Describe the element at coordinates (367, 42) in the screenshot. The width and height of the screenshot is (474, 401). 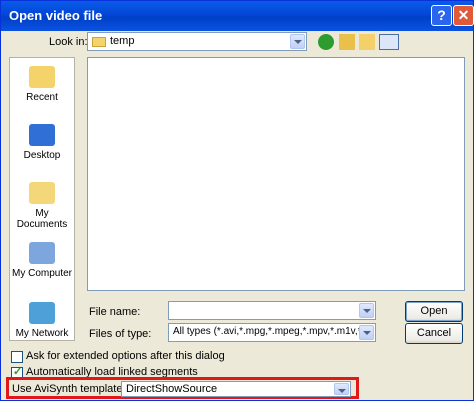
I see `new-folder-icon` at that location.